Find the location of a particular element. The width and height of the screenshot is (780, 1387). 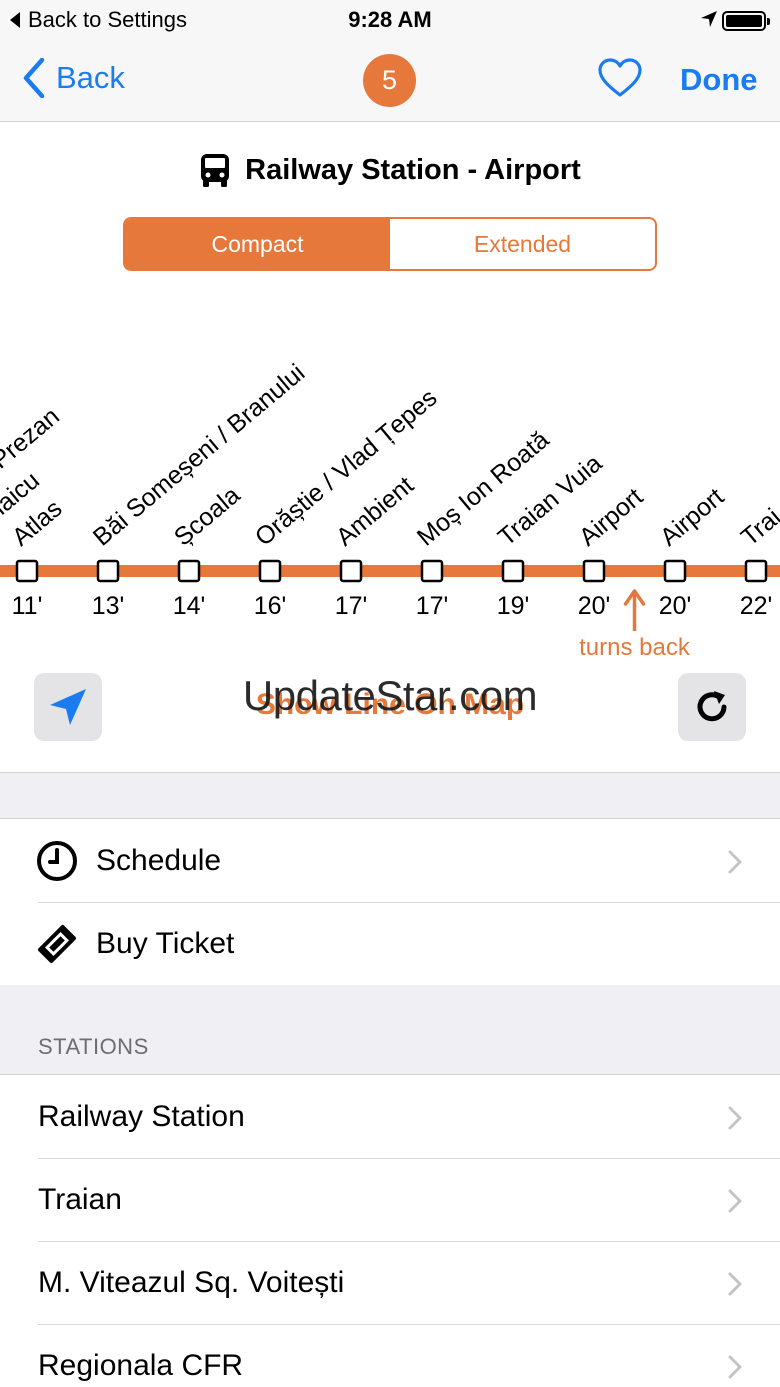

refresh-icon is located at coordinates (712, 706).